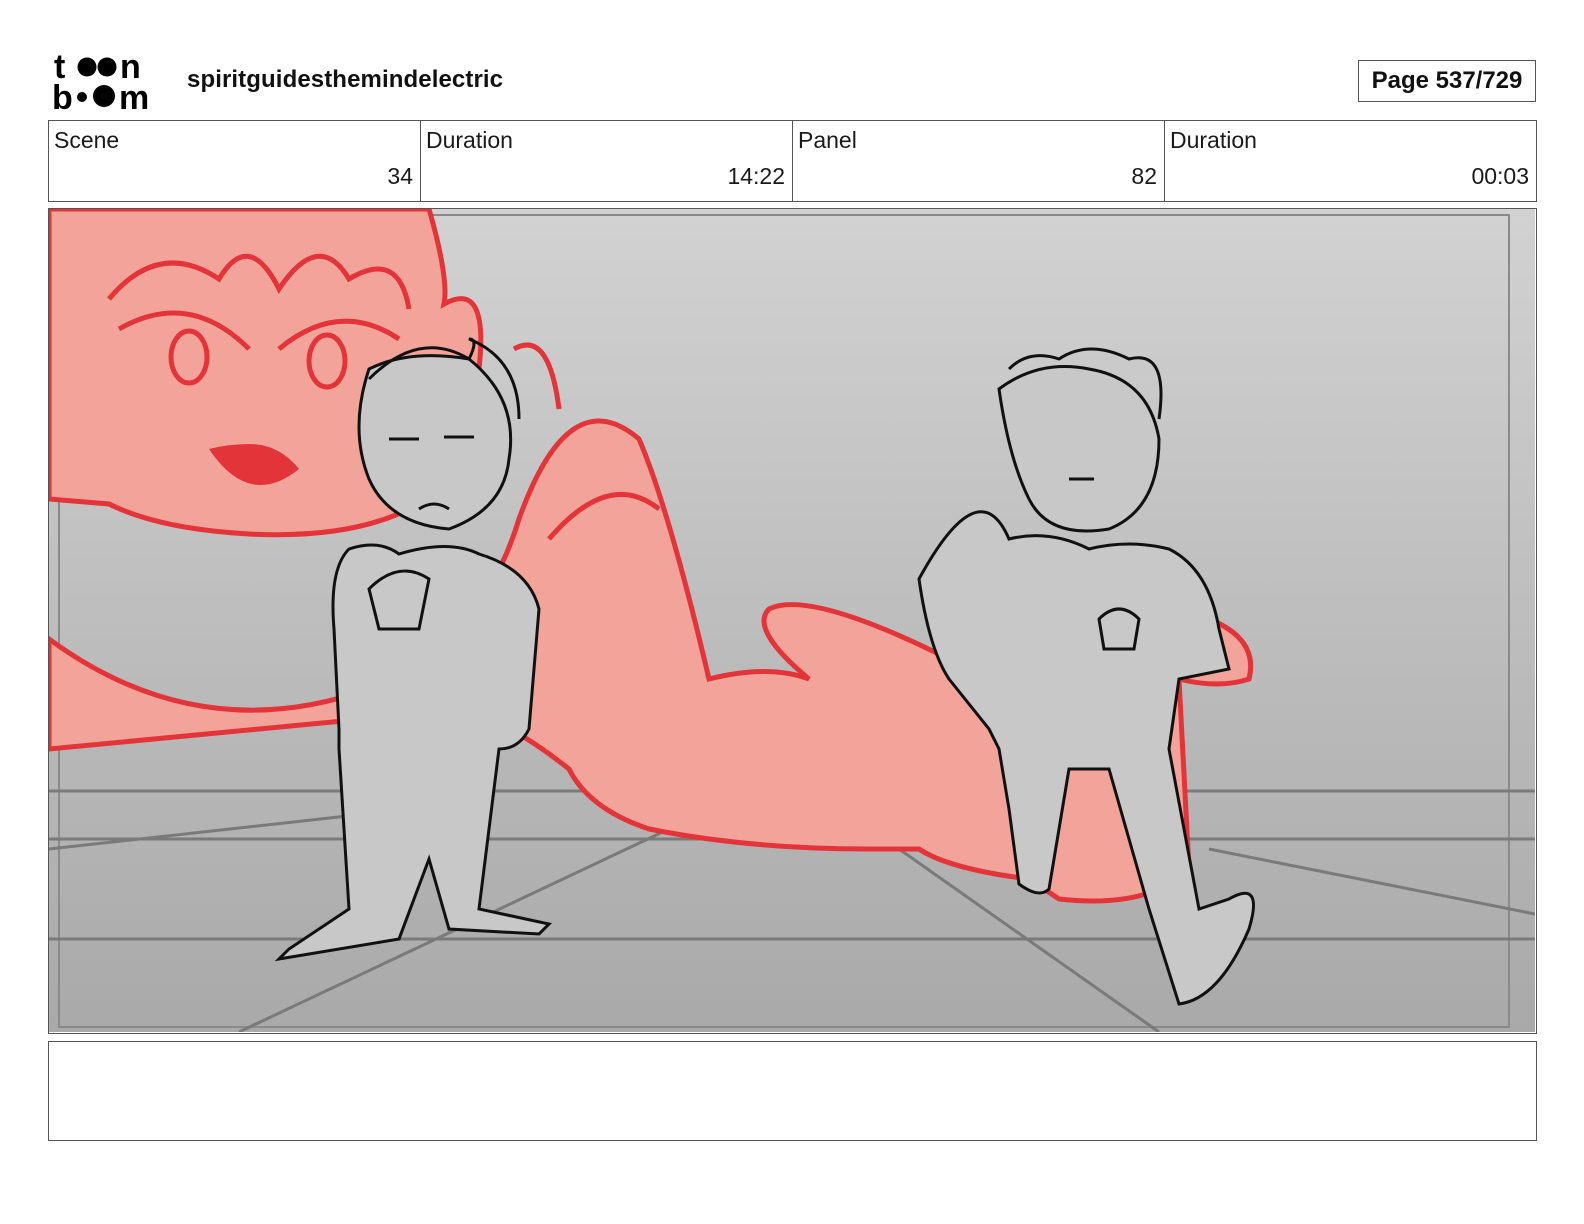 The height and width of the screenshot is (1224, 1584). What do you see at coordinates (1350, 161) in the screenshot?
I see `panel-duration-cell: Duration 00:03` at bounding box center [1350, 161].